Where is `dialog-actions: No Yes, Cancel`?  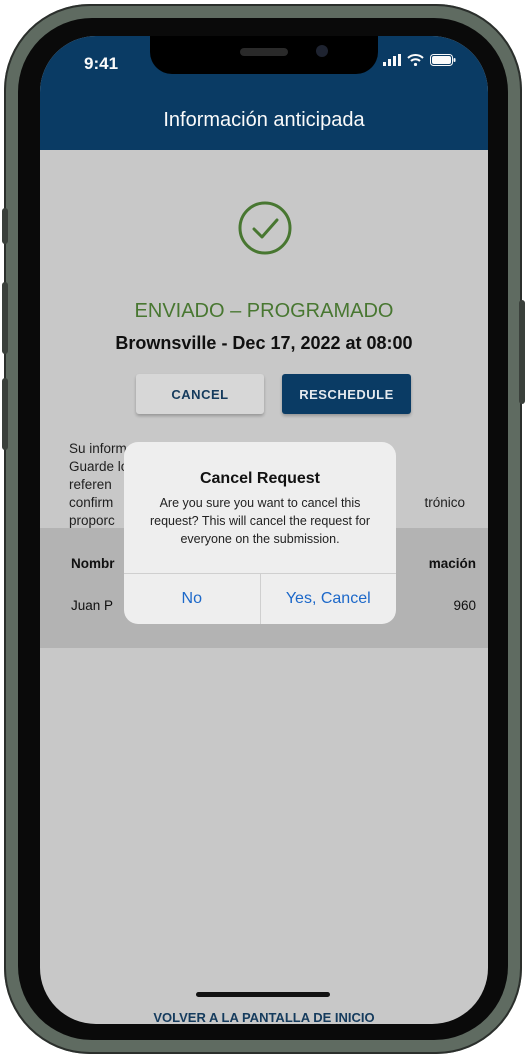
dialog-actions: No Yes, Cancel is located at coordinates (260, 598).